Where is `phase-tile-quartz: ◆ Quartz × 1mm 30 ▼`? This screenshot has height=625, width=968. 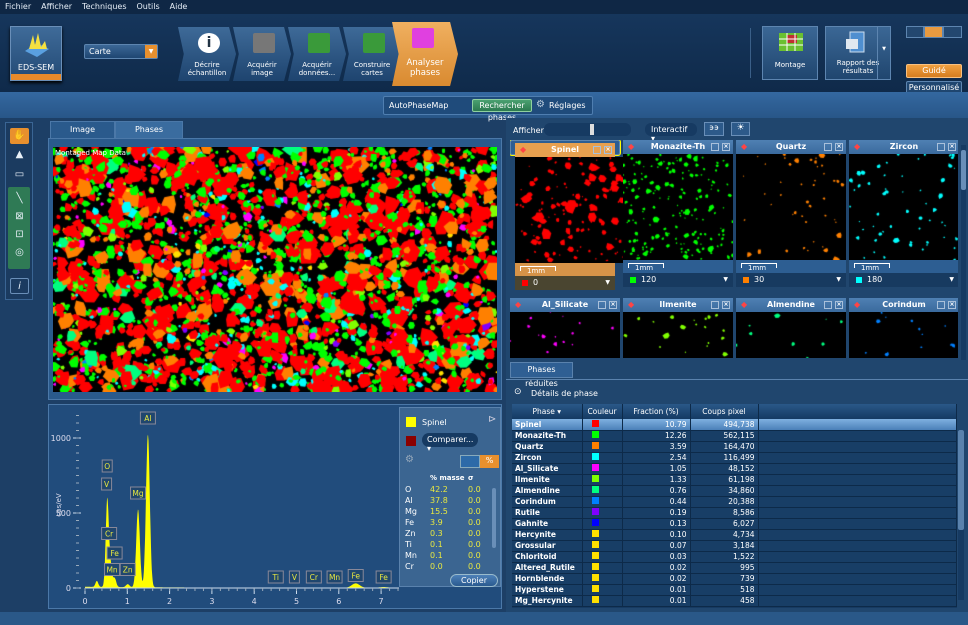
phase-tile-quartz: ◆ Quartz × 1mm 30 ▼ is located at coordinates (791, 213).